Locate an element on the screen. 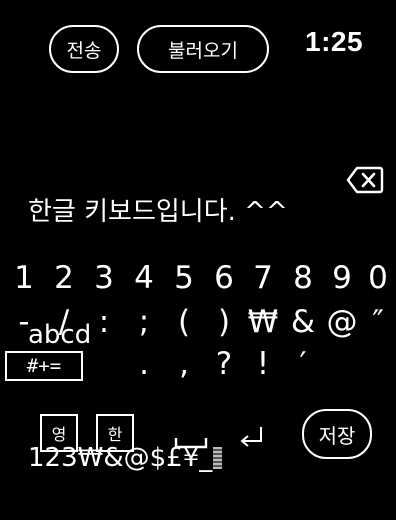 The width and height of the screenshot is (396, 520). key-won: ₩ is located at coordinates (263, 322).